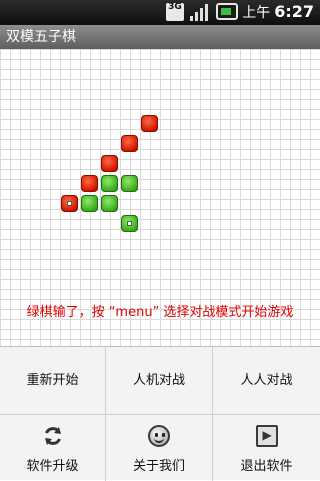 This screenshot has height=481, width=320. Describe the element at coordinates (160, 37) in the screenshot. I see `app-title-bar: 双模五子棋` at that location.